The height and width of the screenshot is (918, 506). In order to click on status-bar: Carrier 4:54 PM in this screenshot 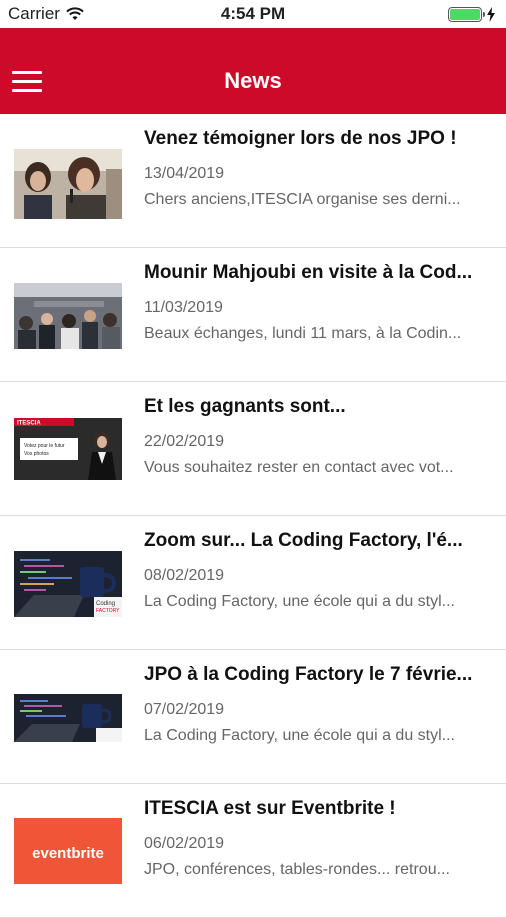, I will do `click(253, 14)`.